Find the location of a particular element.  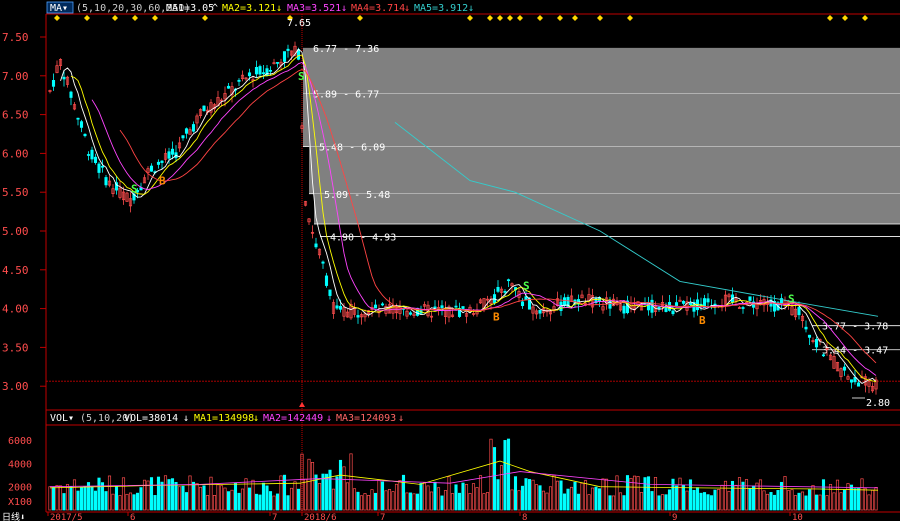

resistance-zone is located at coordinates (604, 170).